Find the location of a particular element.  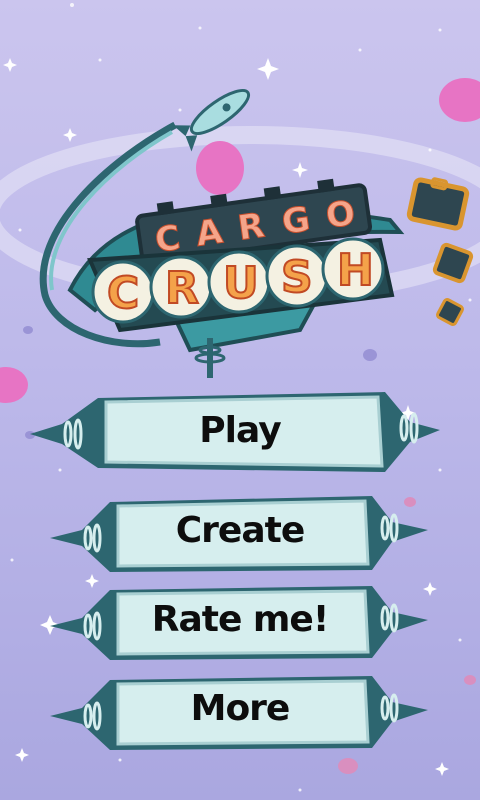

create-button: Create is located at coordinates (240, 536).